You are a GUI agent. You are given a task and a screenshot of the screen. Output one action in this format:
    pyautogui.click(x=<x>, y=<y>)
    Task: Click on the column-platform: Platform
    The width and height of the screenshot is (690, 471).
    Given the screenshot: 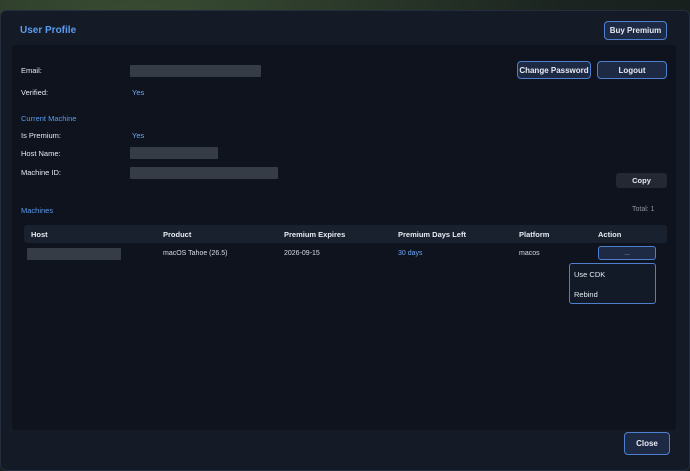 What is the action you would take?
    pyautogui.click(x=534, y=234)
    